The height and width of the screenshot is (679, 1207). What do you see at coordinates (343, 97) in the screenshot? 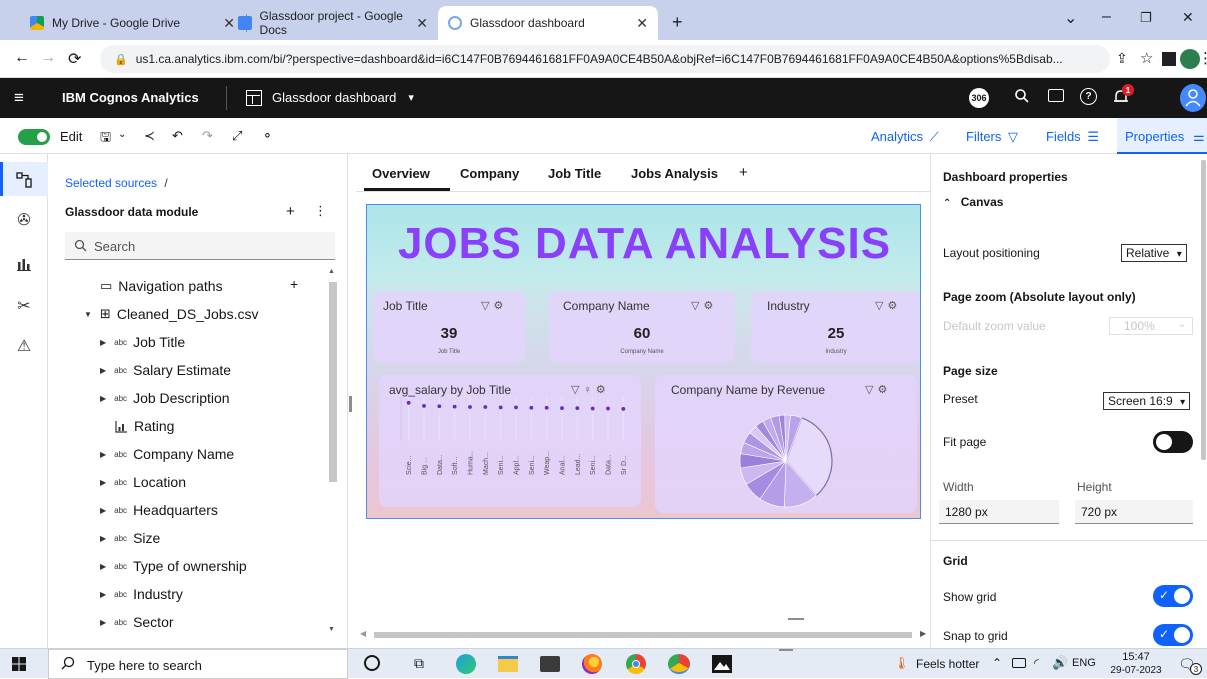
I see `dashboard-name-menu: Glassdoor dashboard ▾` at bounding box center [343, 97].